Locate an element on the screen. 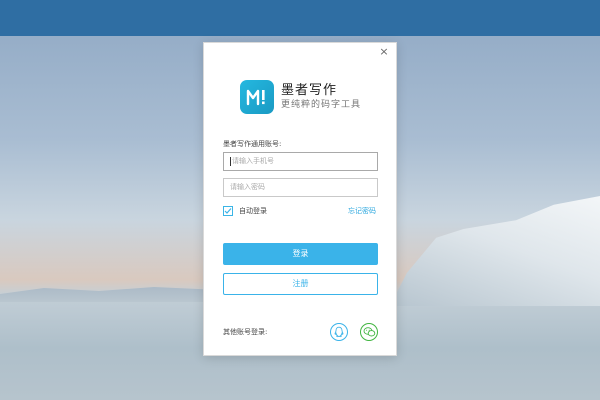 The width and height of the screenshot is (600, 400). wechat-icon is located at coordinates (369, 332).